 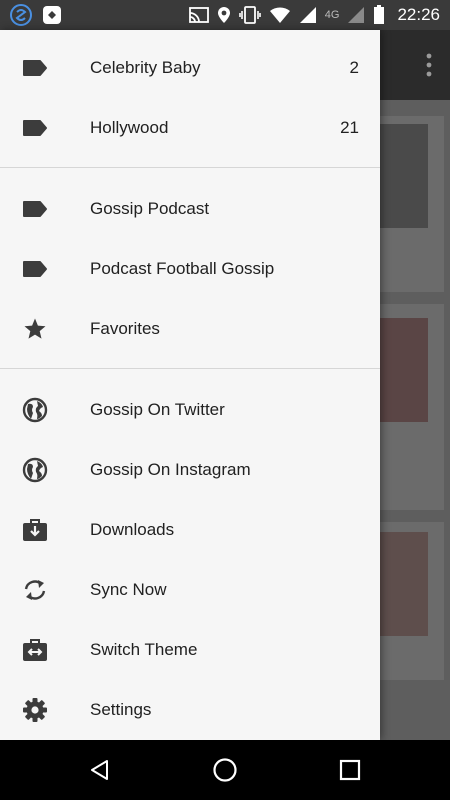 I want to click on drawer-item-label: Favorites, so click(x=125, y=328).